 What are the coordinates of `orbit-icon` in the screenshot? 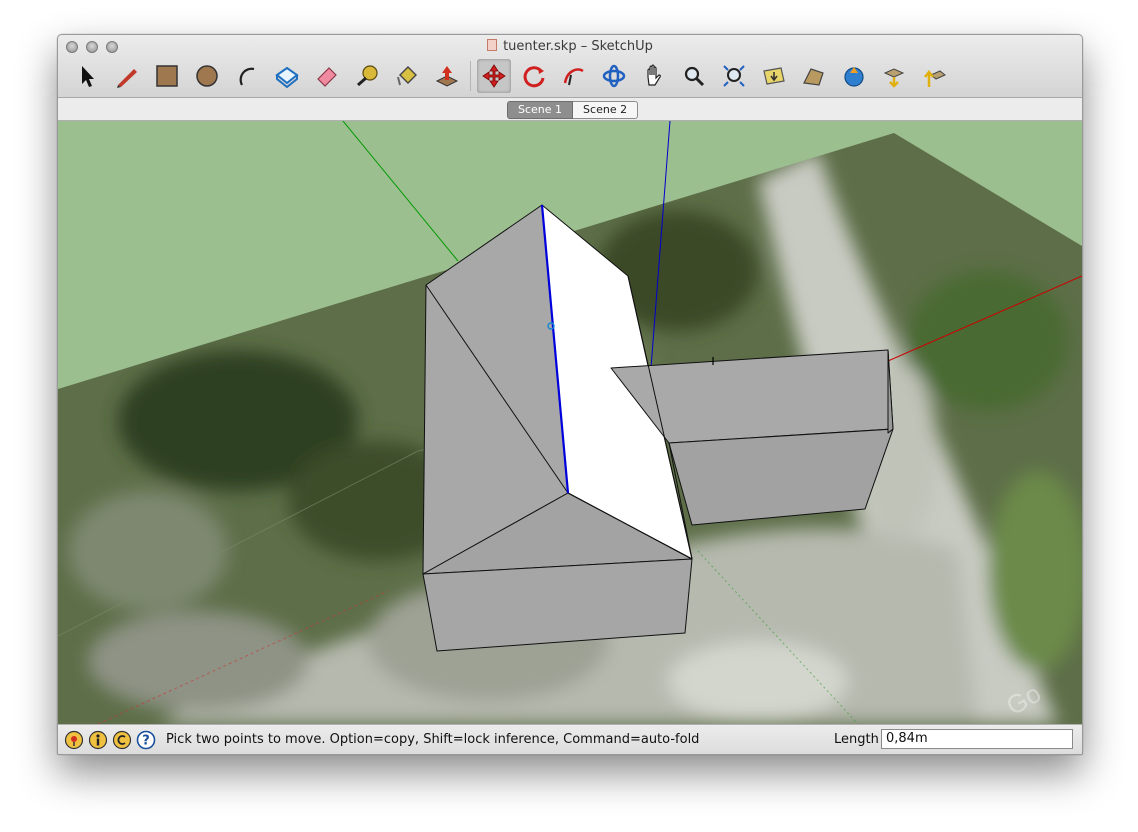 It's located at (614, 76).